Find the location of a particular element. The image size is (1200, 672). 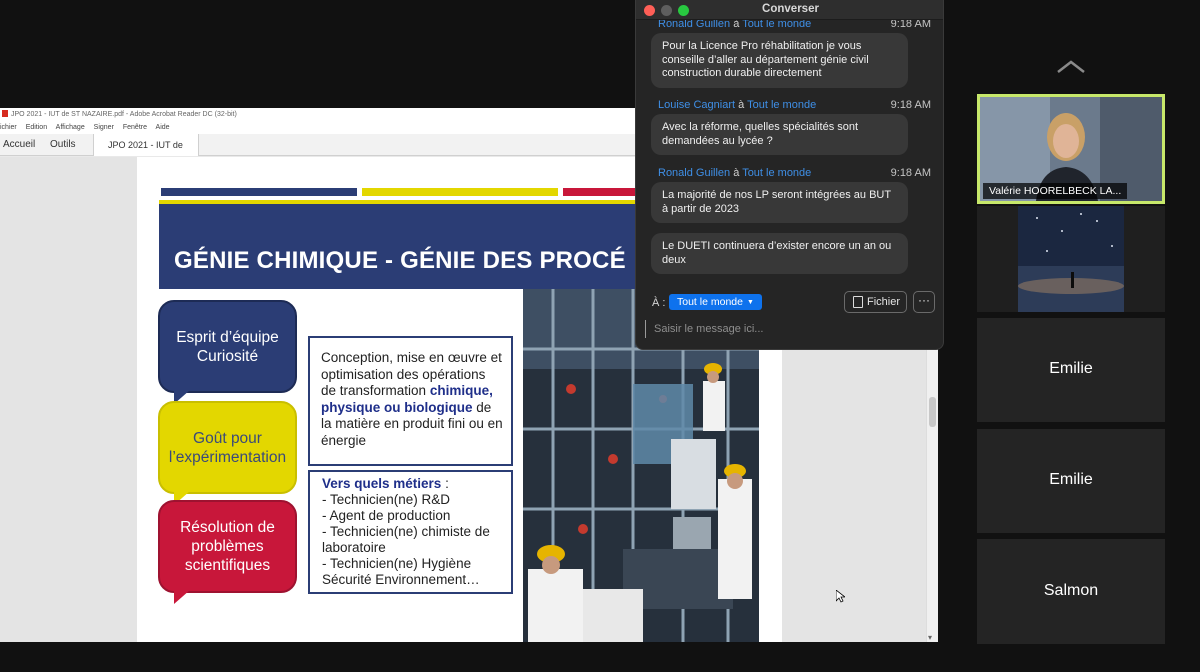

file-icon is located at coordinates (858, 302).